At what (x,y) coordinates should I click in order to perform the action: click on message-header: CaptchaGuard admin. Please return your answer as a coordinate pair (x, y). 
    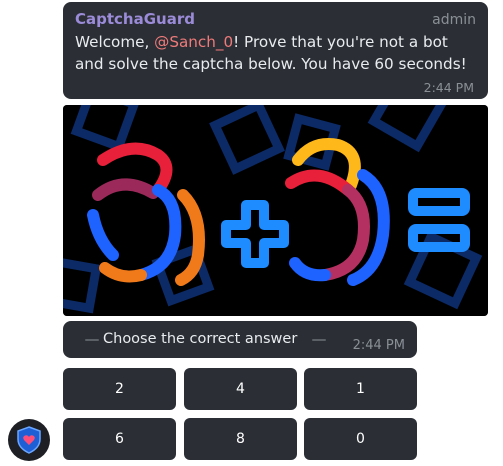
    Looking at the image, I should click on (275, 20).